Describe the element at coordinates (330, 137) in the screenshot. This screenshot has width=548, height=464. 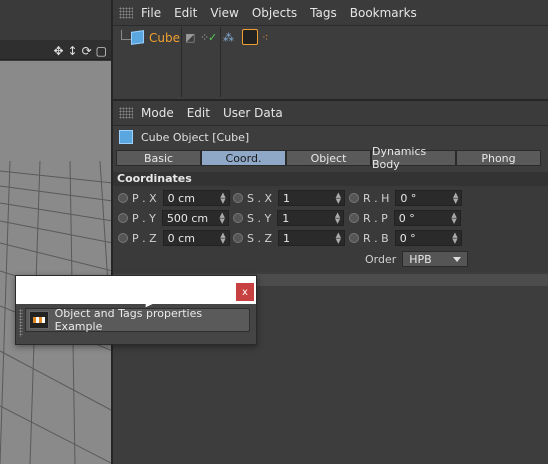
I see `object-title-row: Cube Object [Cube]` at that location.